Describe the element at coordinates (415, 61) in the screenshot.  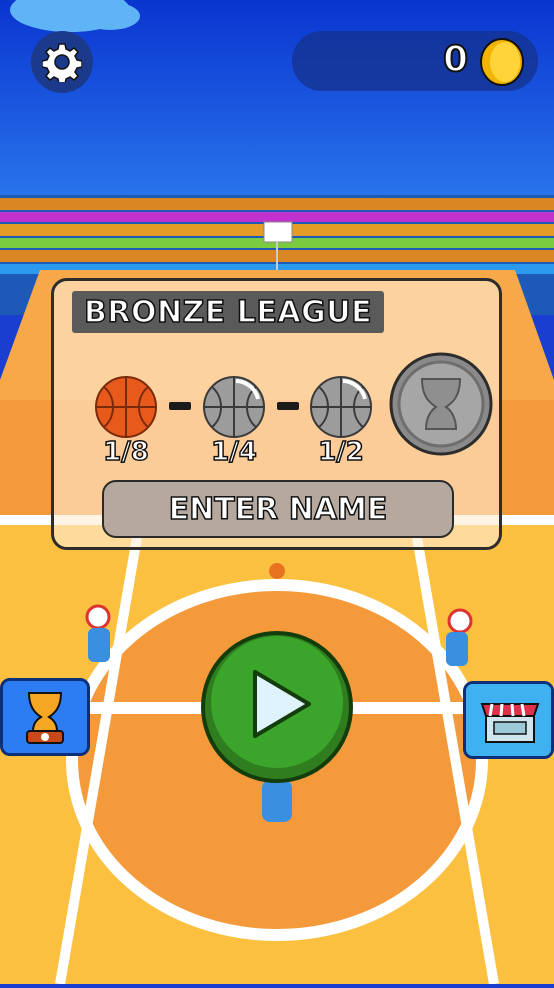
I see `coin-counter: 0` at that location.